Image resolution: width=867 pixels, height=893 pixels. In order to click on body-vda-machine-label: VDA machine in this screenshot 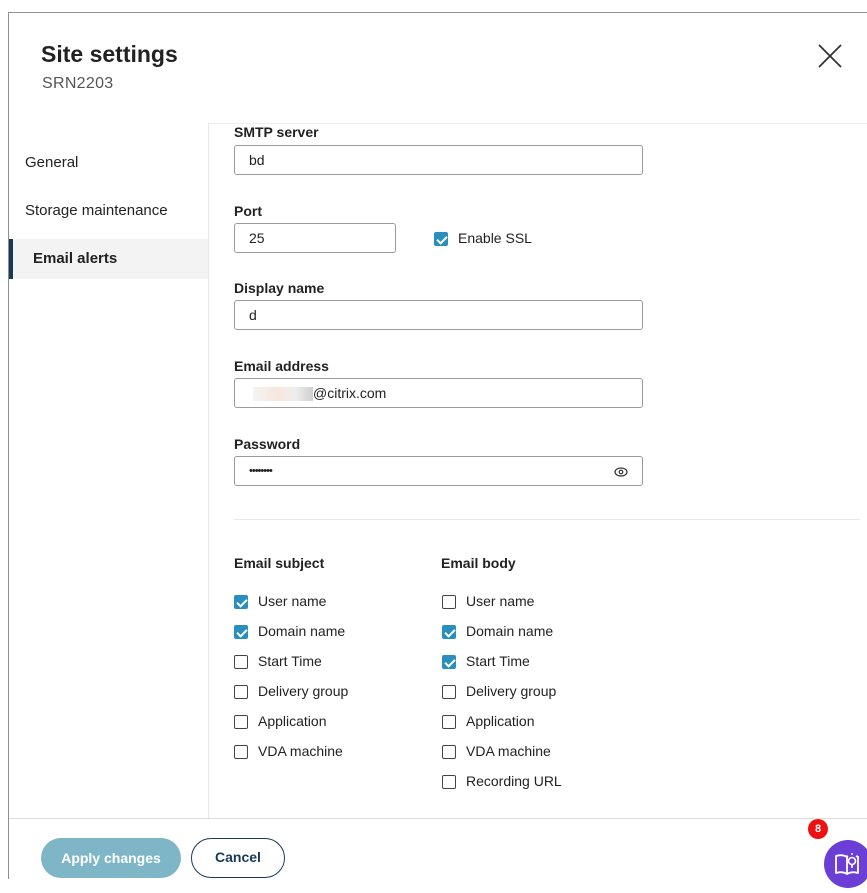, I will do `click(508, 751)`.